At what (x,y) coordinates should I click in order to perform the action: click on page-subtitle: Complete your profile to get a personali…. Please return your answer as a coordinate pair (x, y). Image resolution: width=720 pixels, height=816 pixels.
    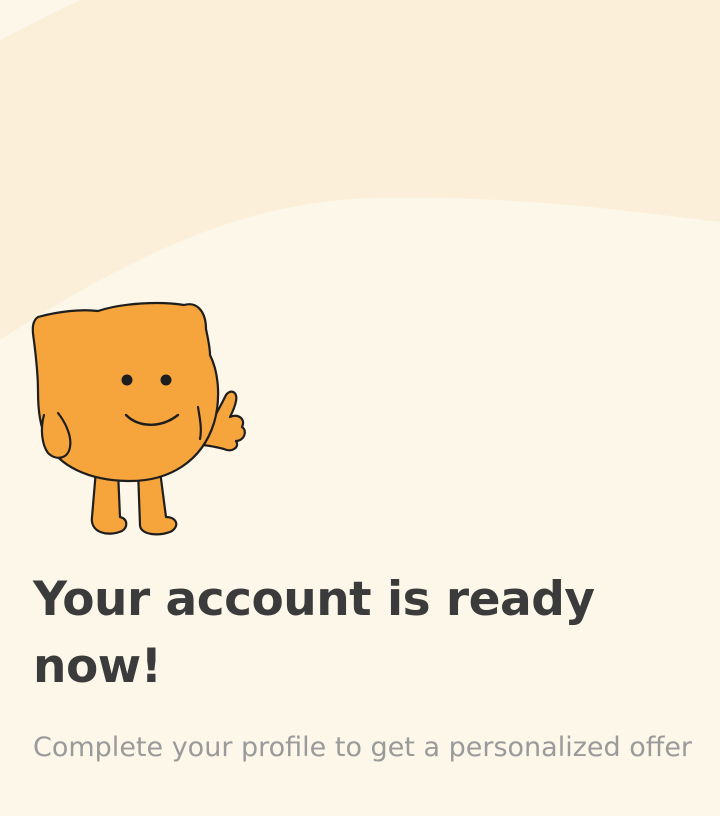
    Looking at the image, I should click on (363, 747).